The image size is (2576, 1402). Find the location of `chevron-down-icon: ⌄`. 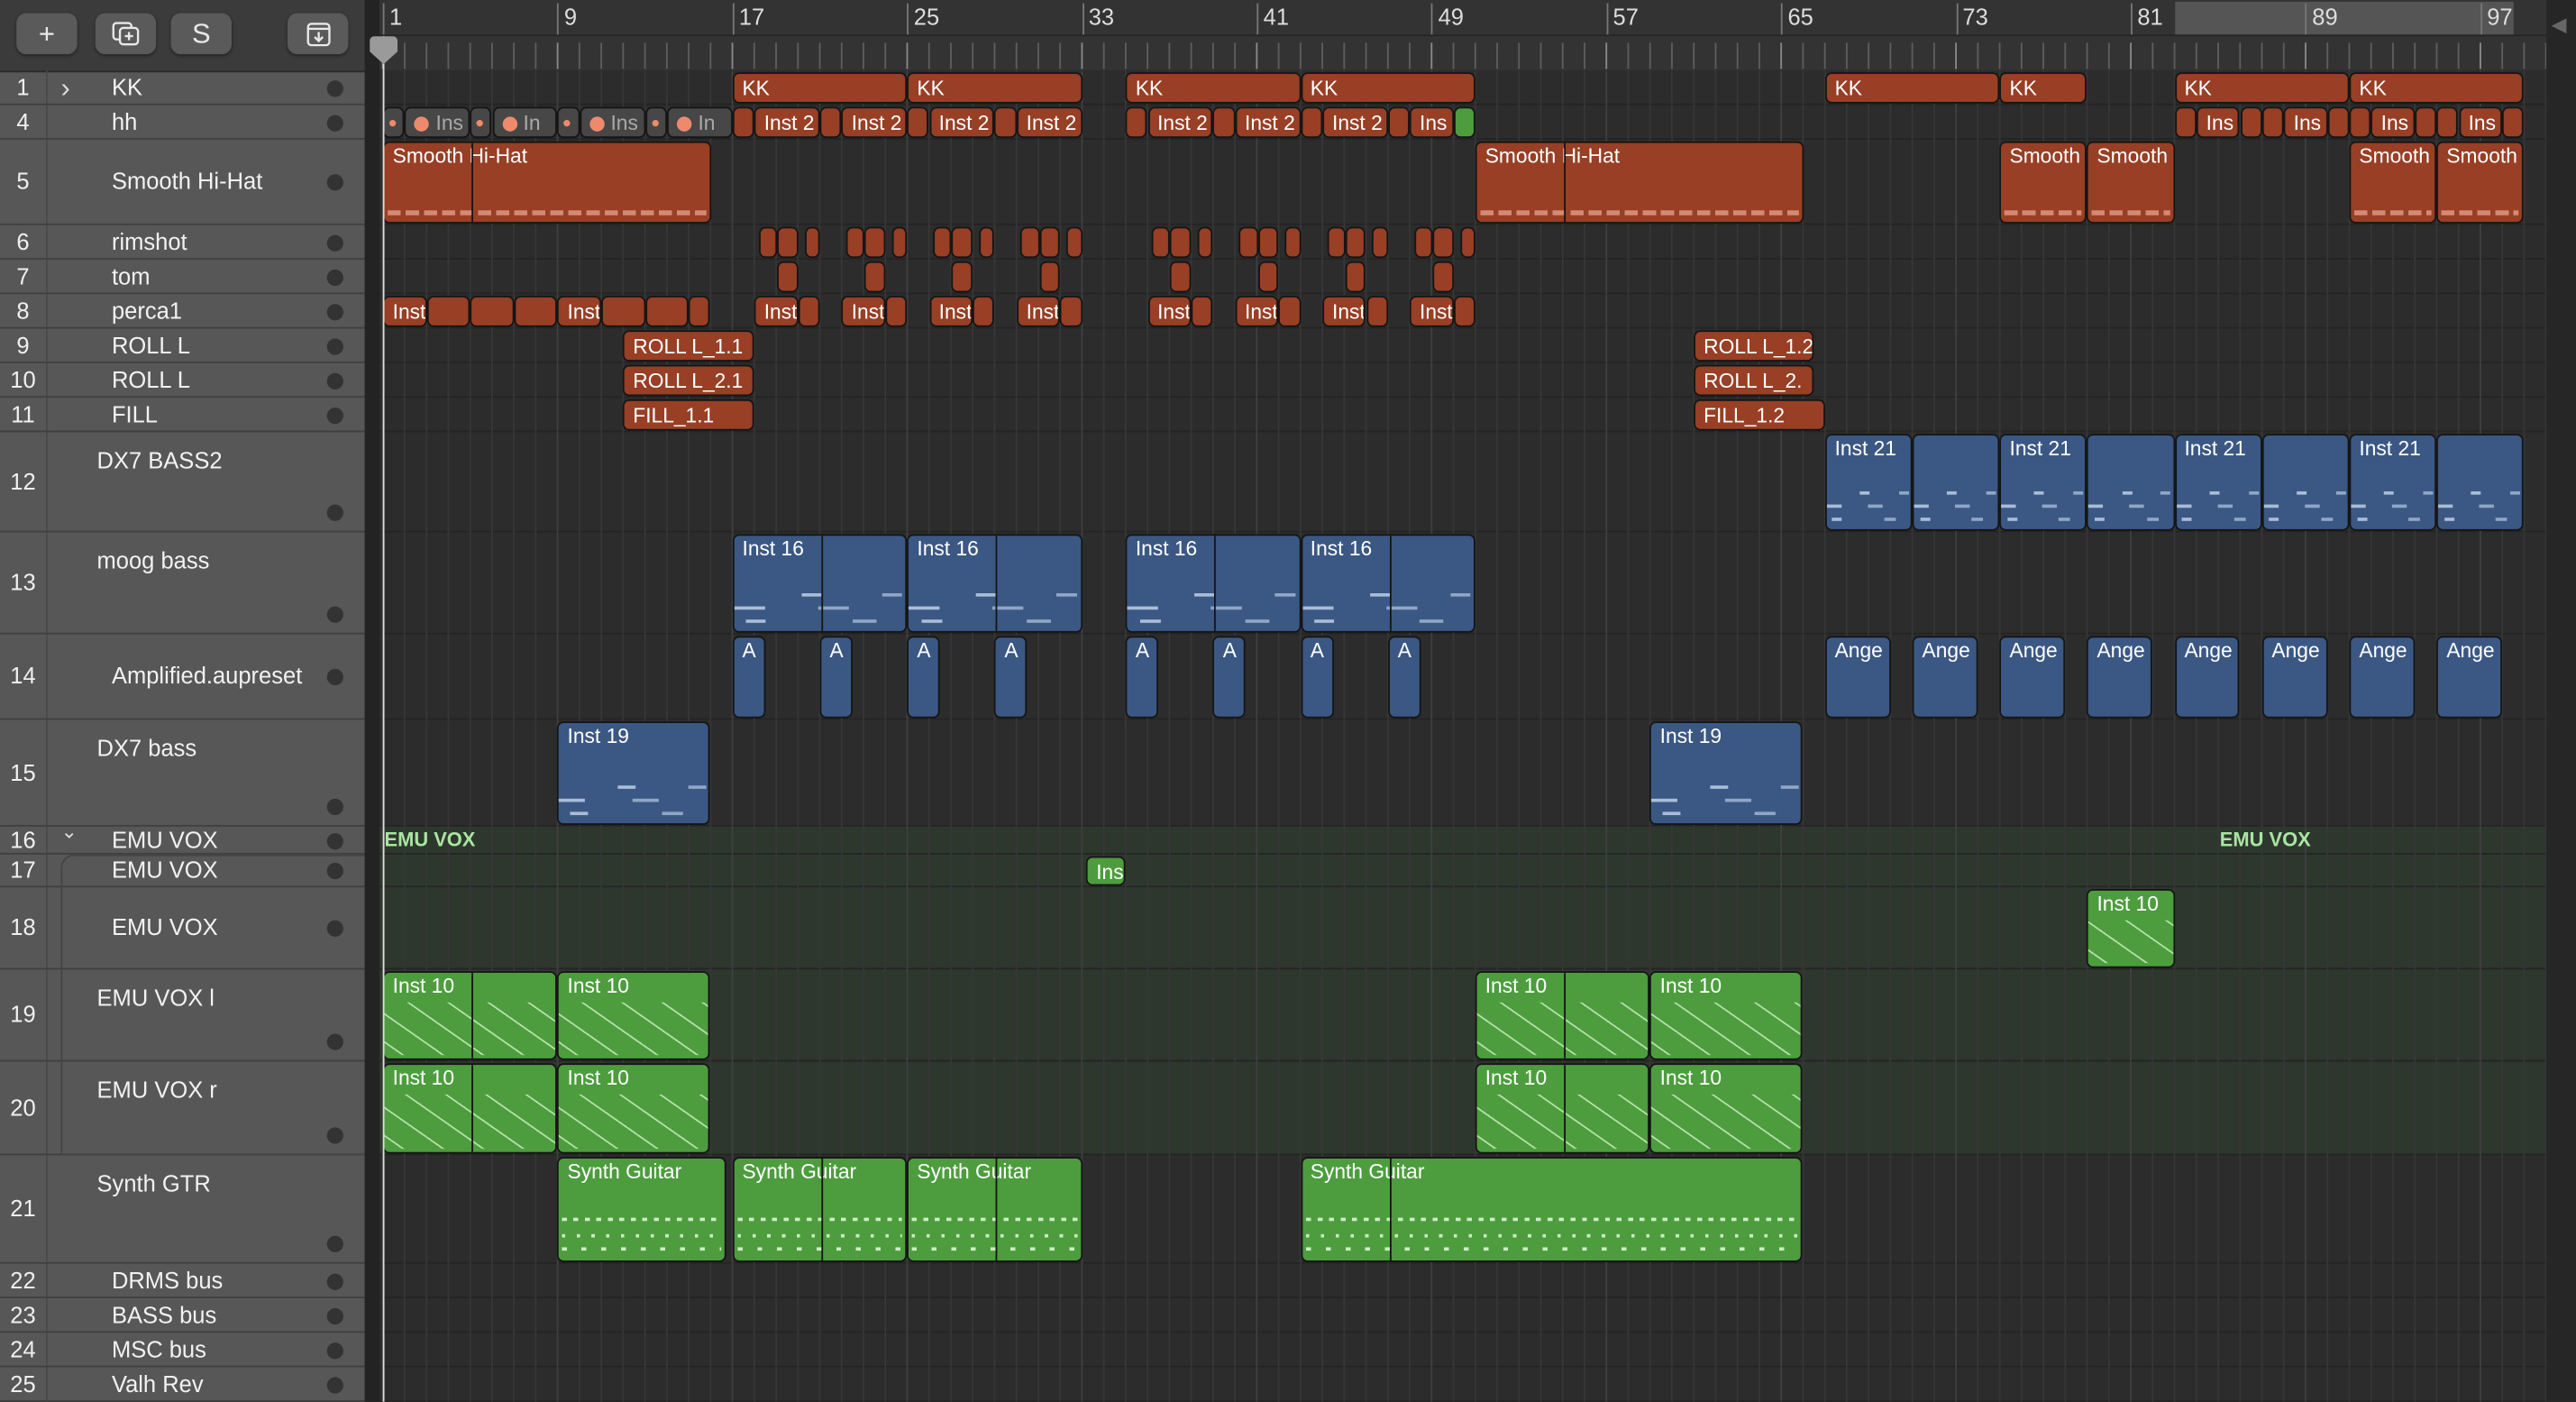

chevron-down-icon: ⌄ is located at coordinates (68, 832).